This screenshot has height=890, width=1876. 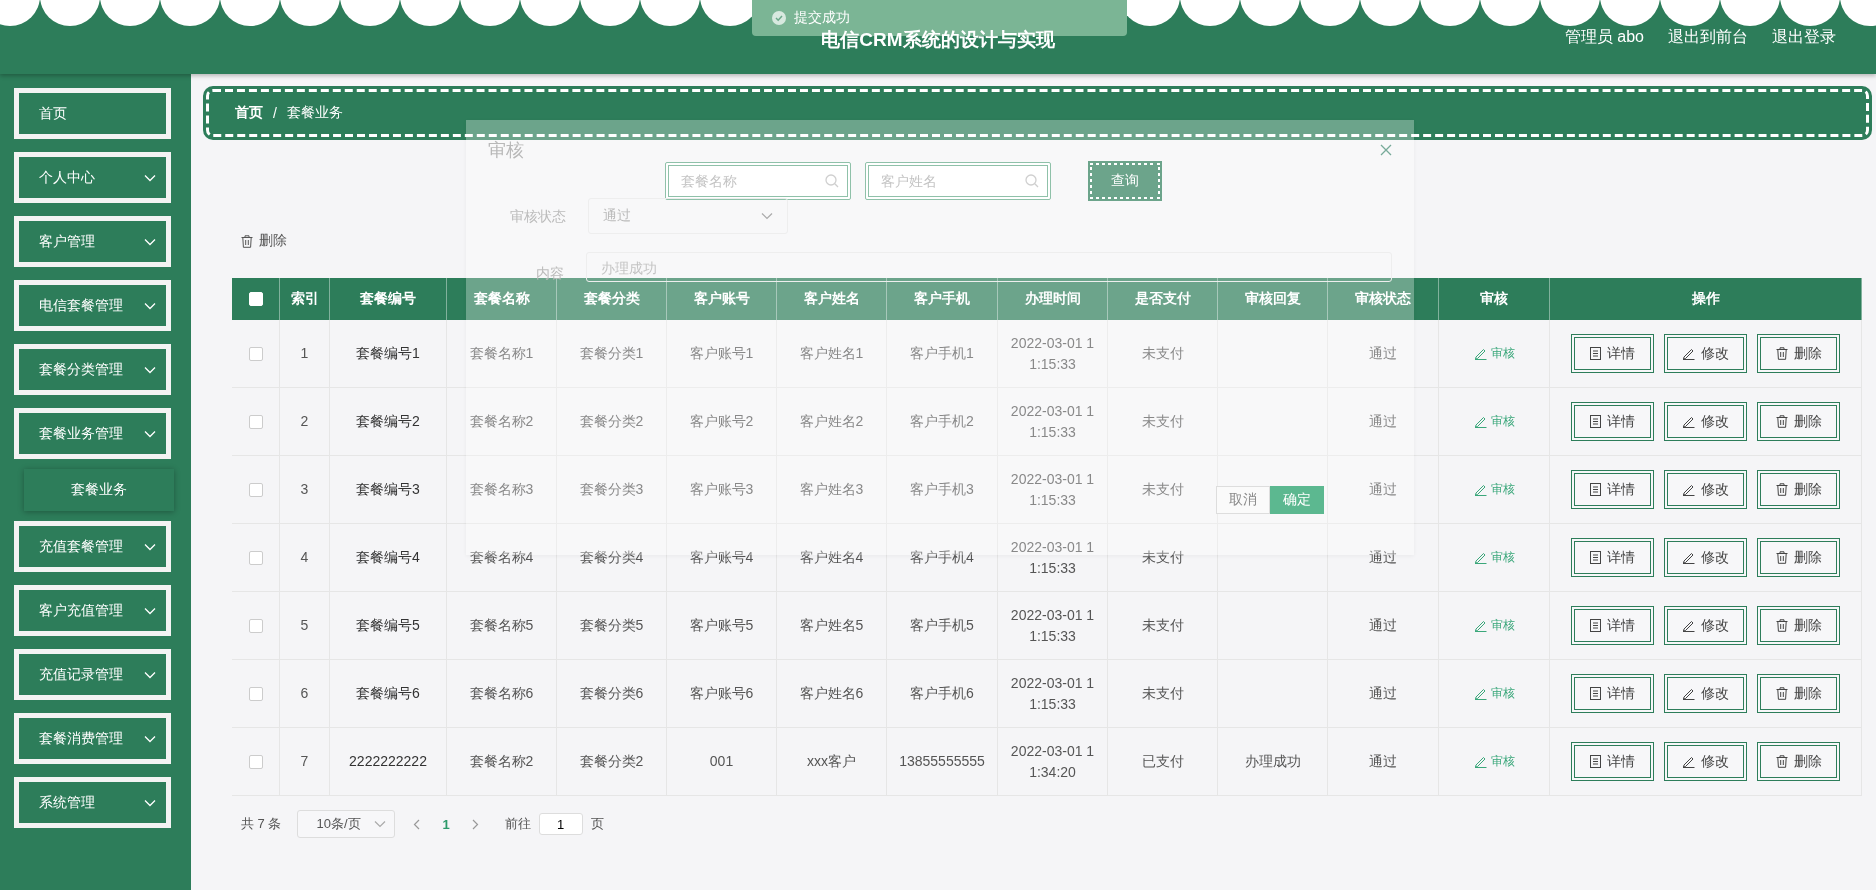 What do you see at coordinates (611, 625) in the screenshot?
I see `table-cell-text: 套餐分类5` at bounding box center [611, 625].